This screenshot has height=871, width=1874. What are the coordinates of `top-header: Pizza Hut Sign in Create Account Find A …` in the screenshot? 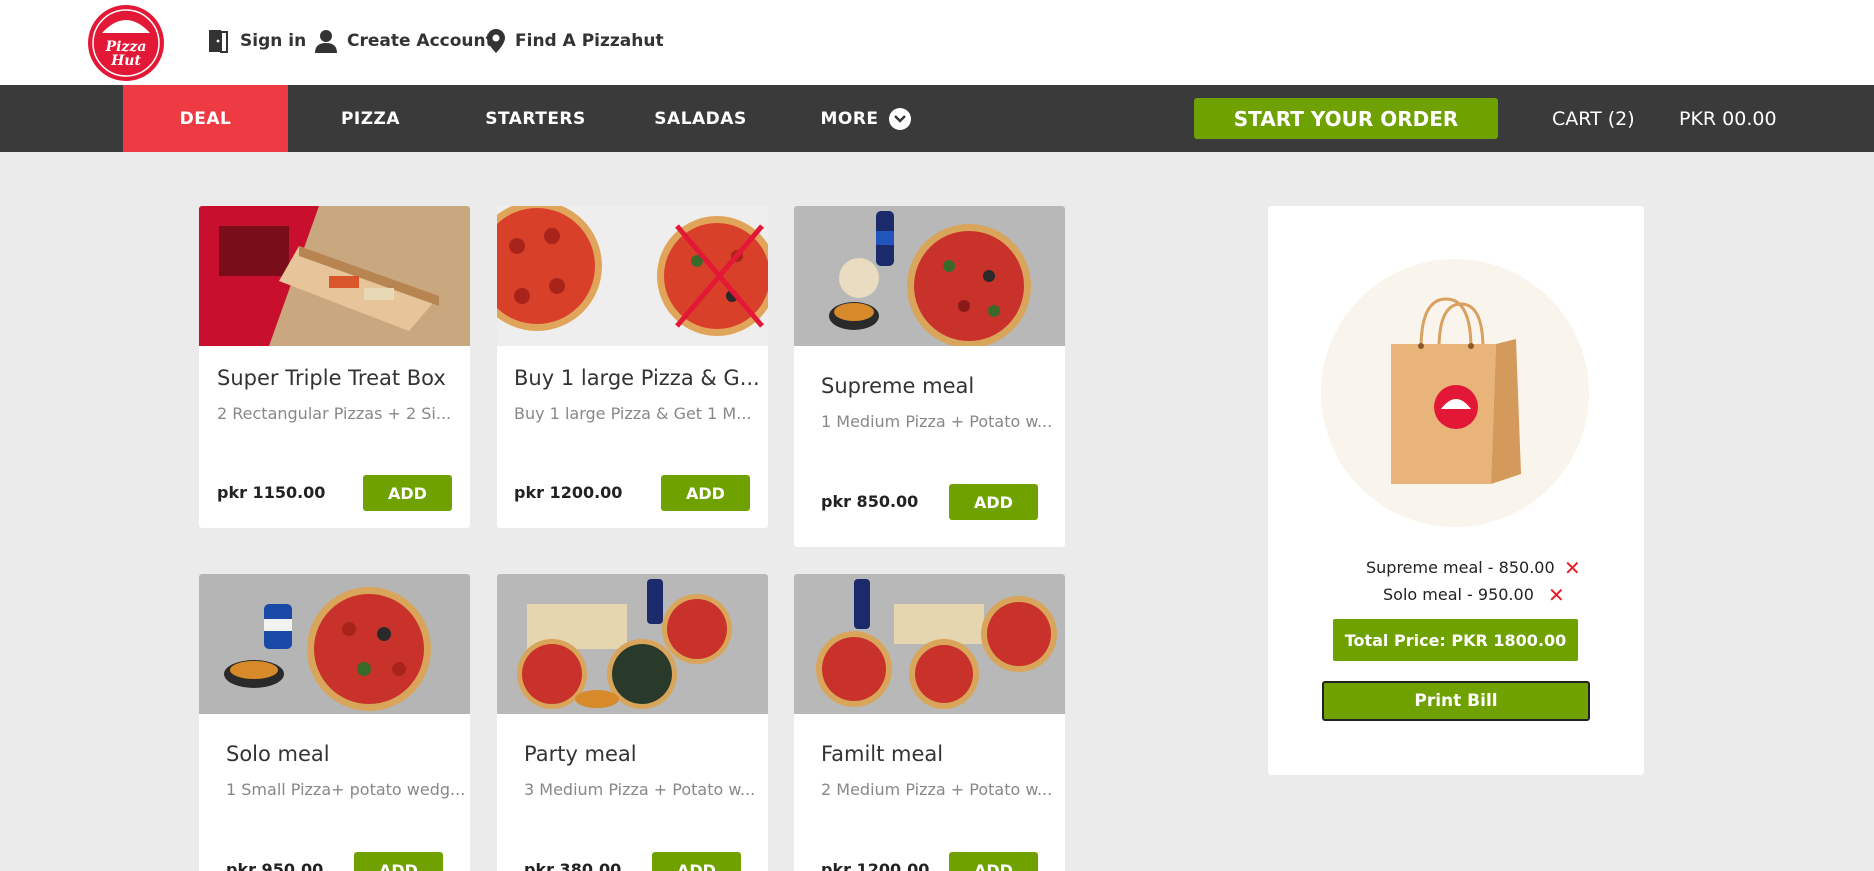 It's located at (937, 42).